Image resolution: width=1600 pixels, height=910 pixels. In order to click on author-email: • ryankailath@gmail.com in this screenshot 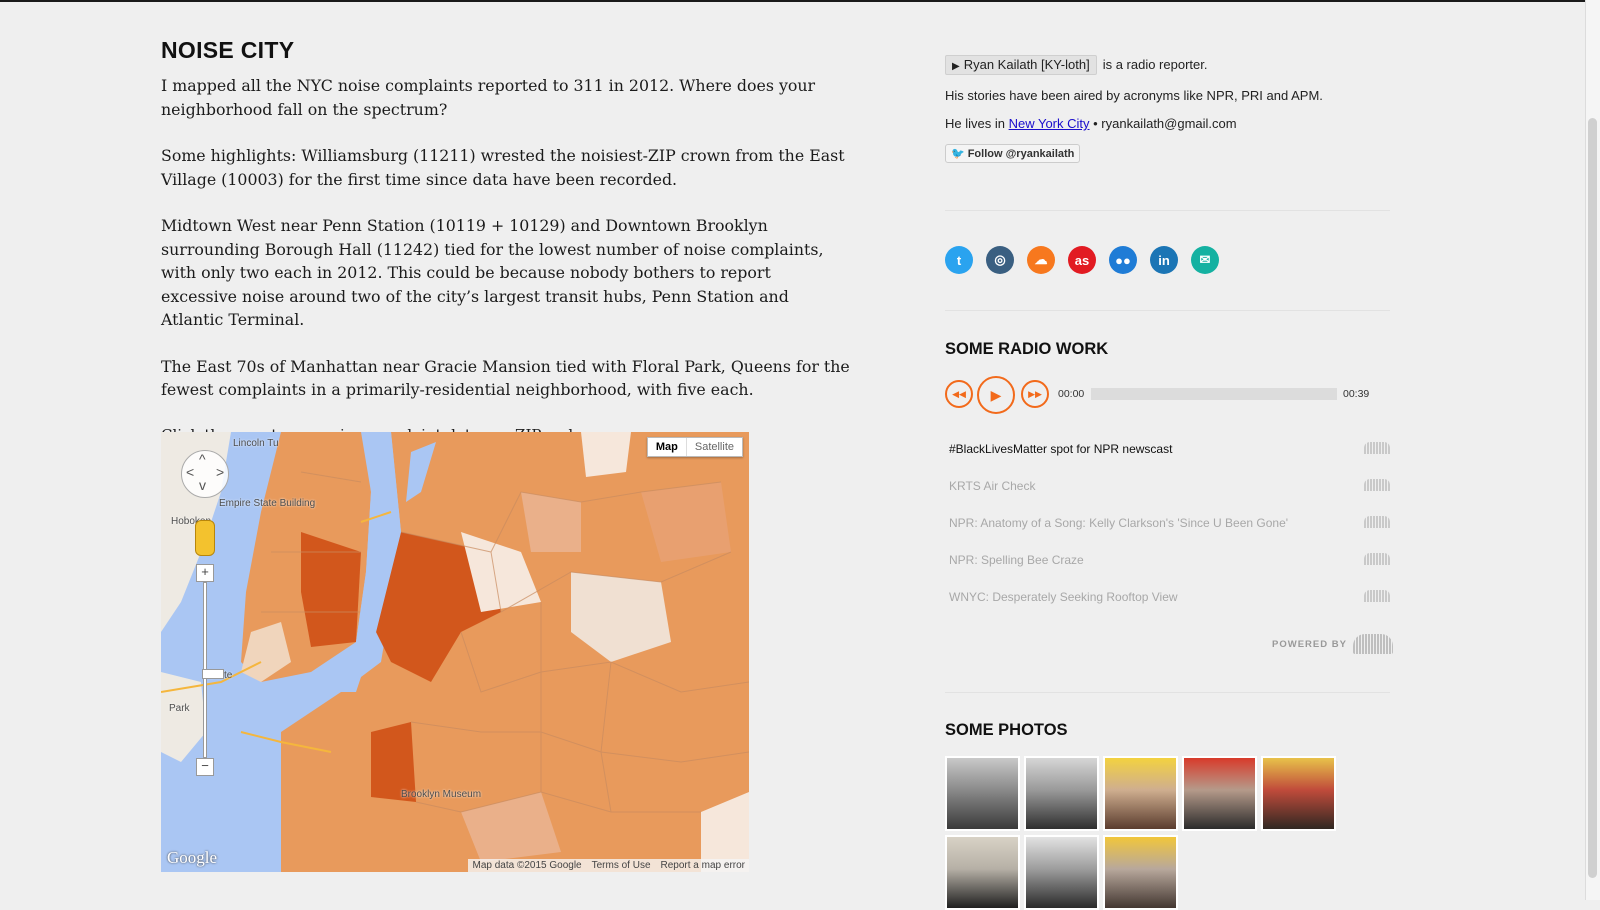, I will do `click(1163, 123)`.